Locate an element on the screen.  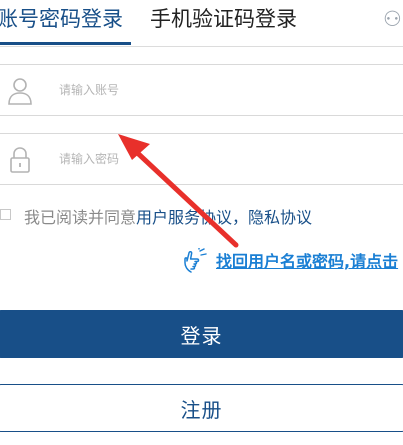
service-agreement-link: 用户服务协议 is located at coordinates (184, 217).